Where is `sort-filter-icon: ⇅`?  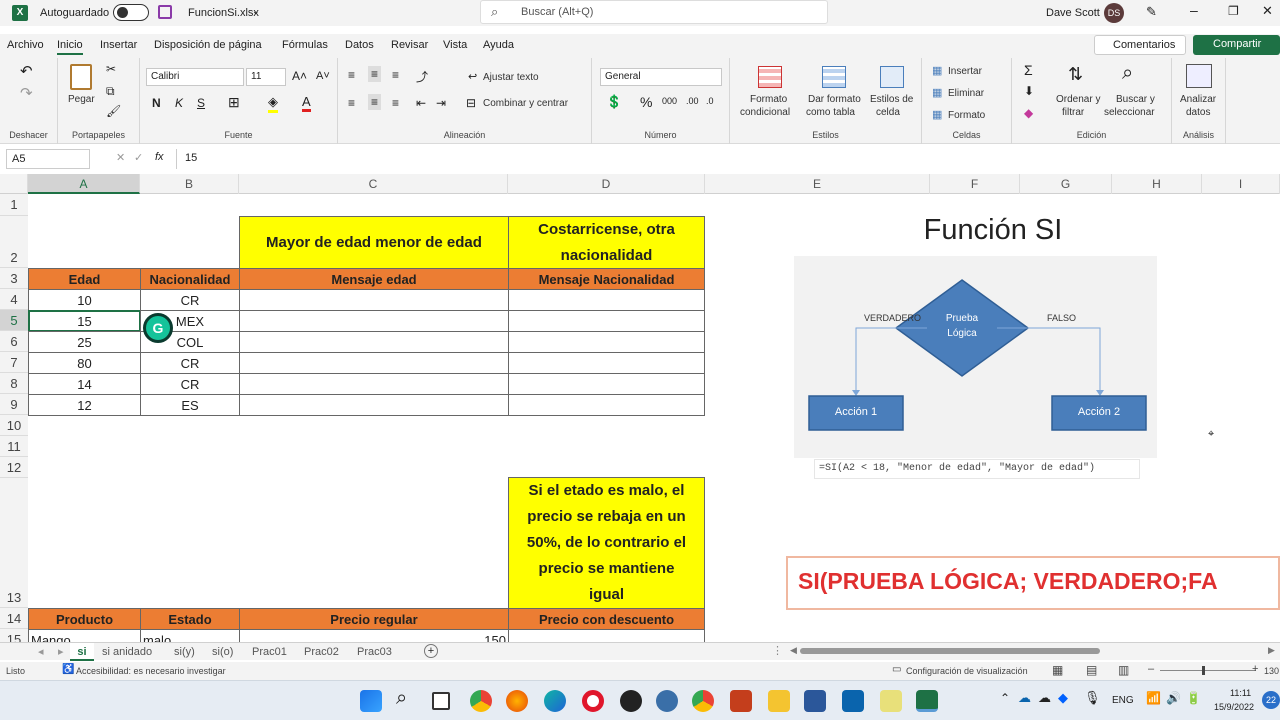
sort-filter-icon: ⇅ is located at coordinates (1075, 74).